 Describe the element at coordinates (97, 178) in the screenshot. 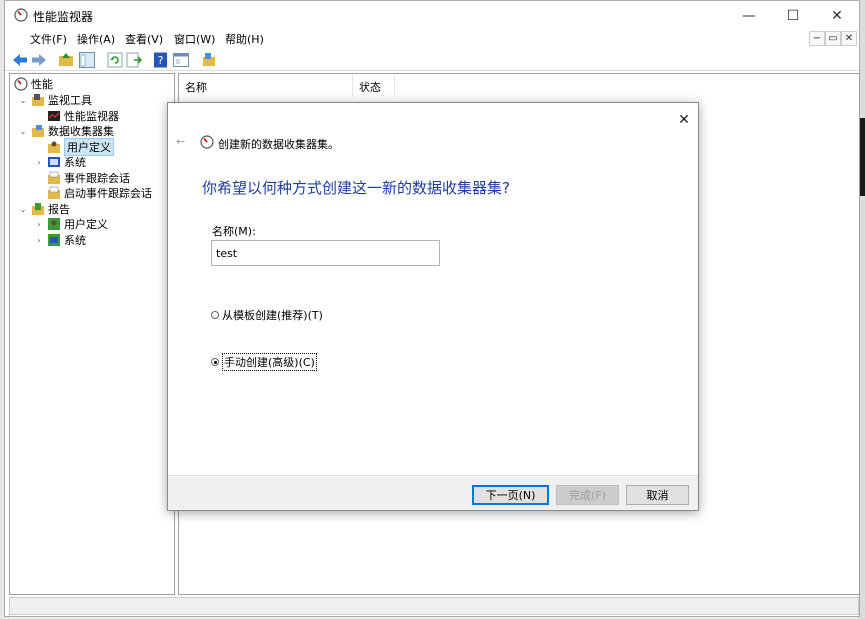

I see `tree-item-label: 事件跟踪会话` at that location.